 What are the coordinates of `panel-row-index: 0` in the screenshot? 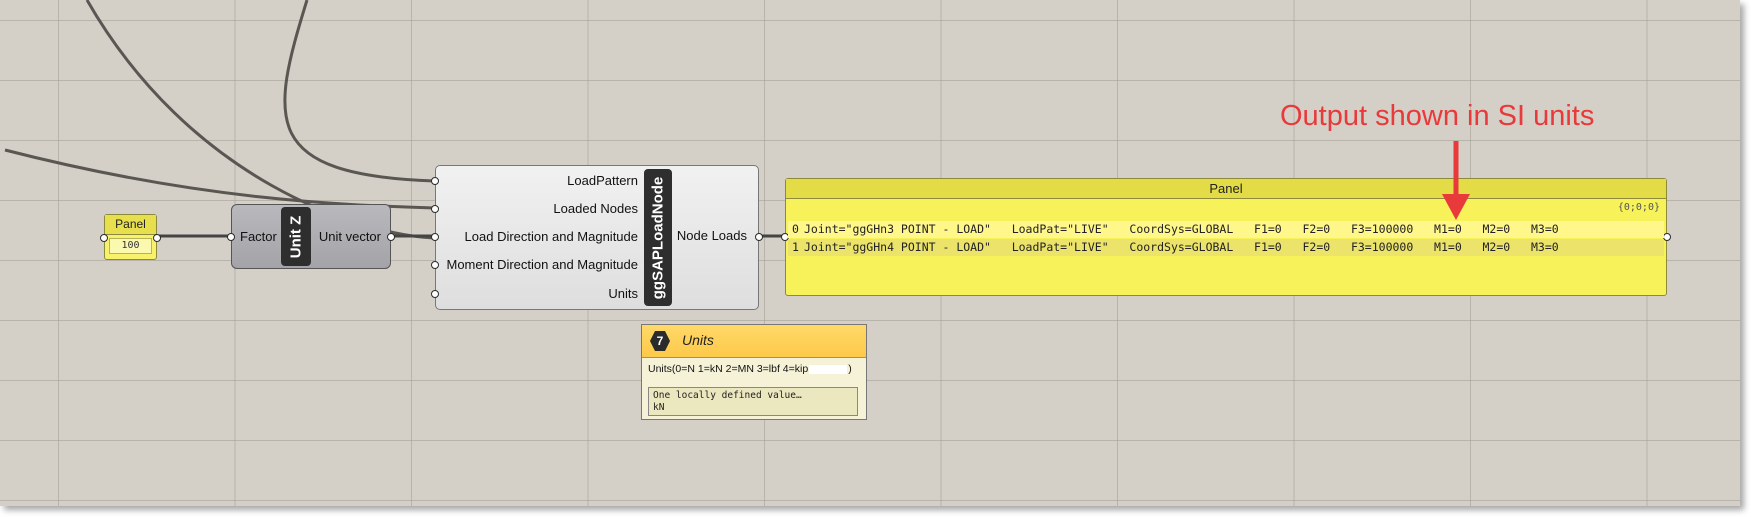 It's located at (795, 229).